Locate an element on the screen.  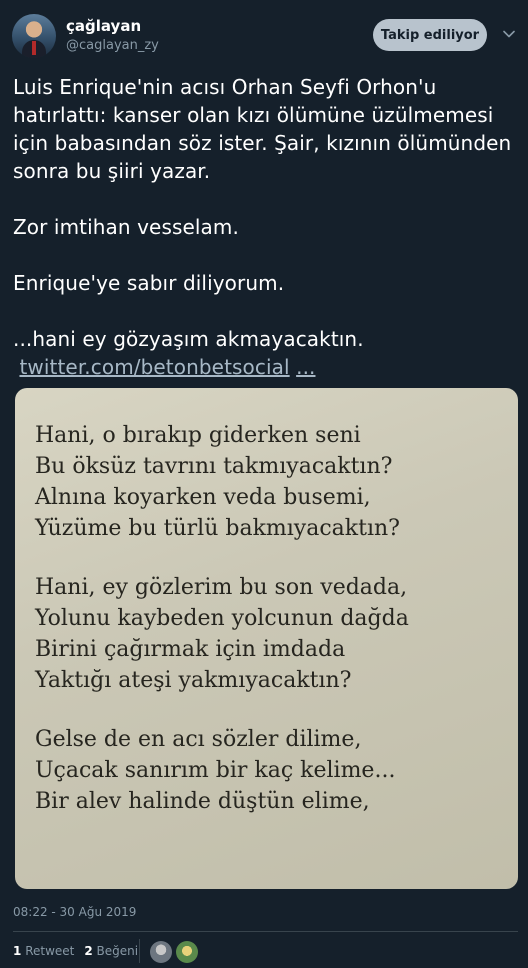
tweet-paragraph-4: ...hani ey gözyaşım akmayacaktın. is located at coordinates (188, 339).